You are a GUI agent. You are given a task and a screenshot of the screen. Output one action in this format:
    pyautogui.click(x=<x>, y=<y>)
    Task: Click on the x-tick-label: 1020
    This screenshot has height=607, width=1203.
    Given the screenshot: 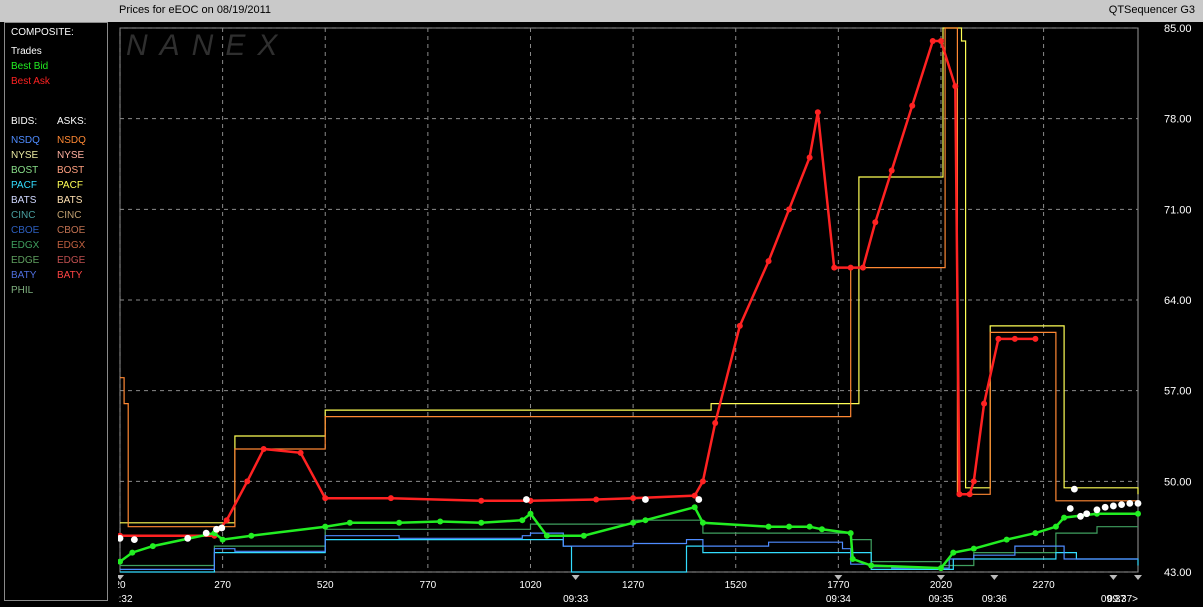 What is the action you would take?
    pyautogui.click(x=530, y=585)
    